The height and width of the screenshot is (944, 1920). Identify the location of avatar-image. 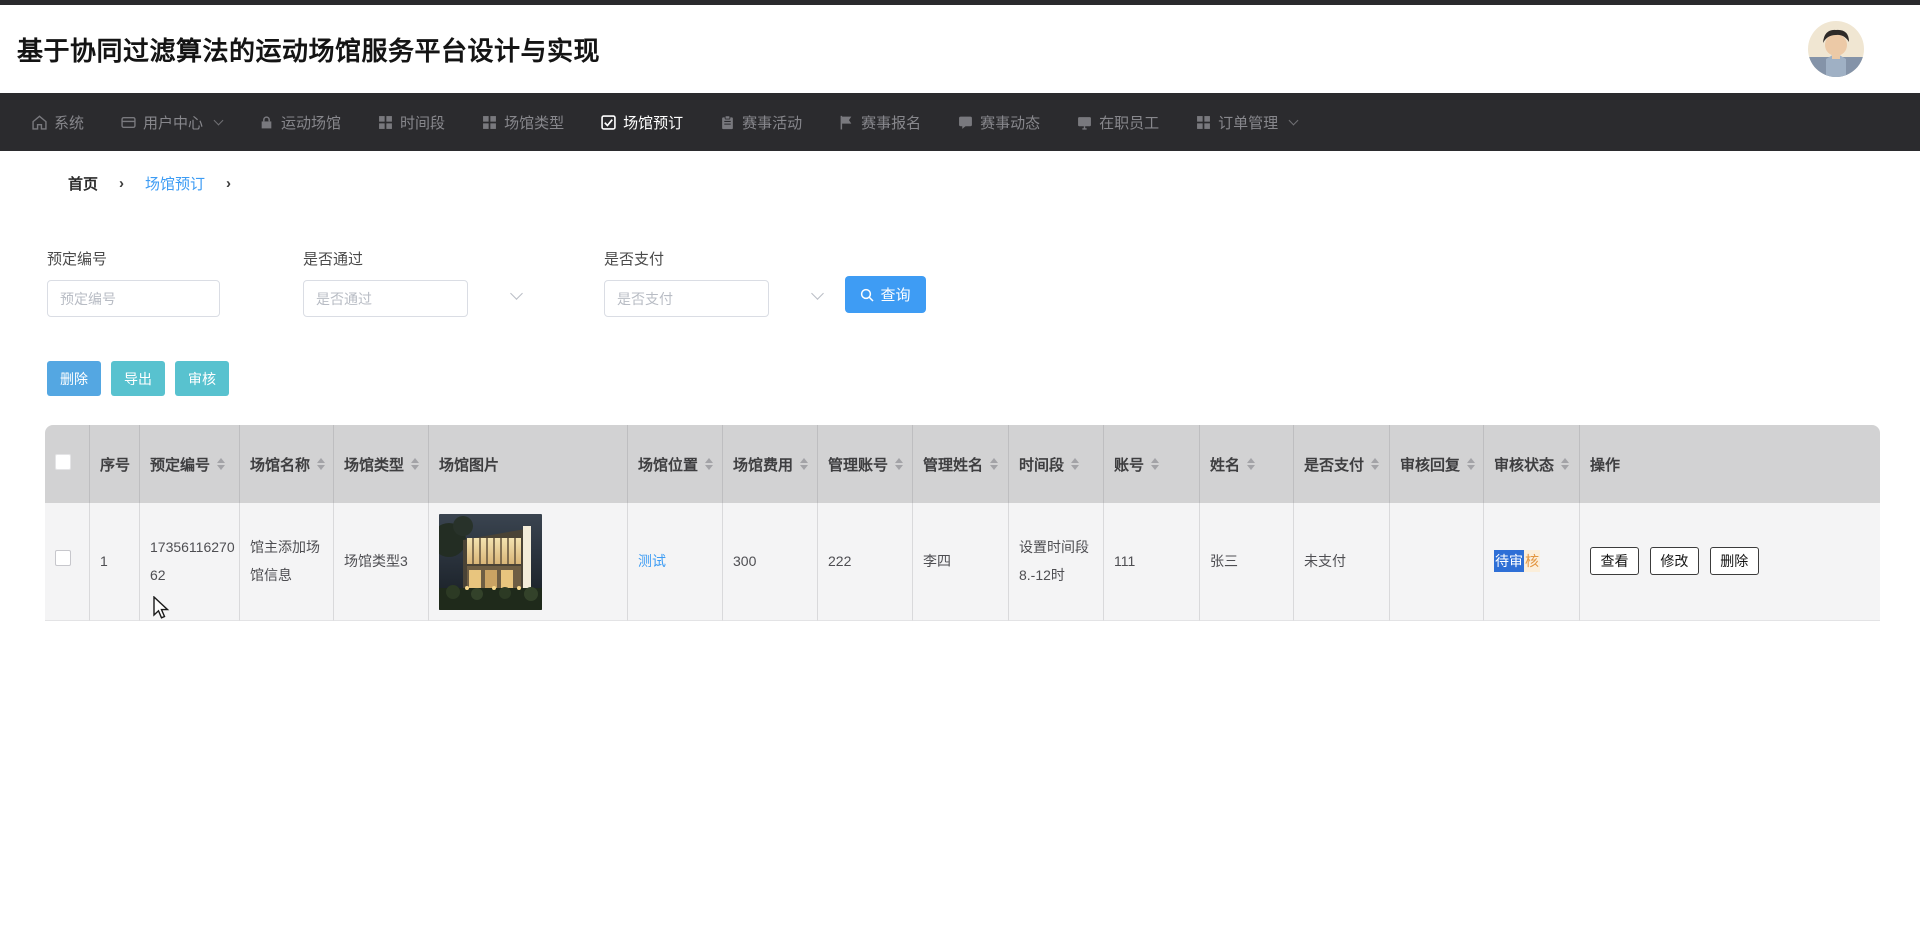
(1836, 49).